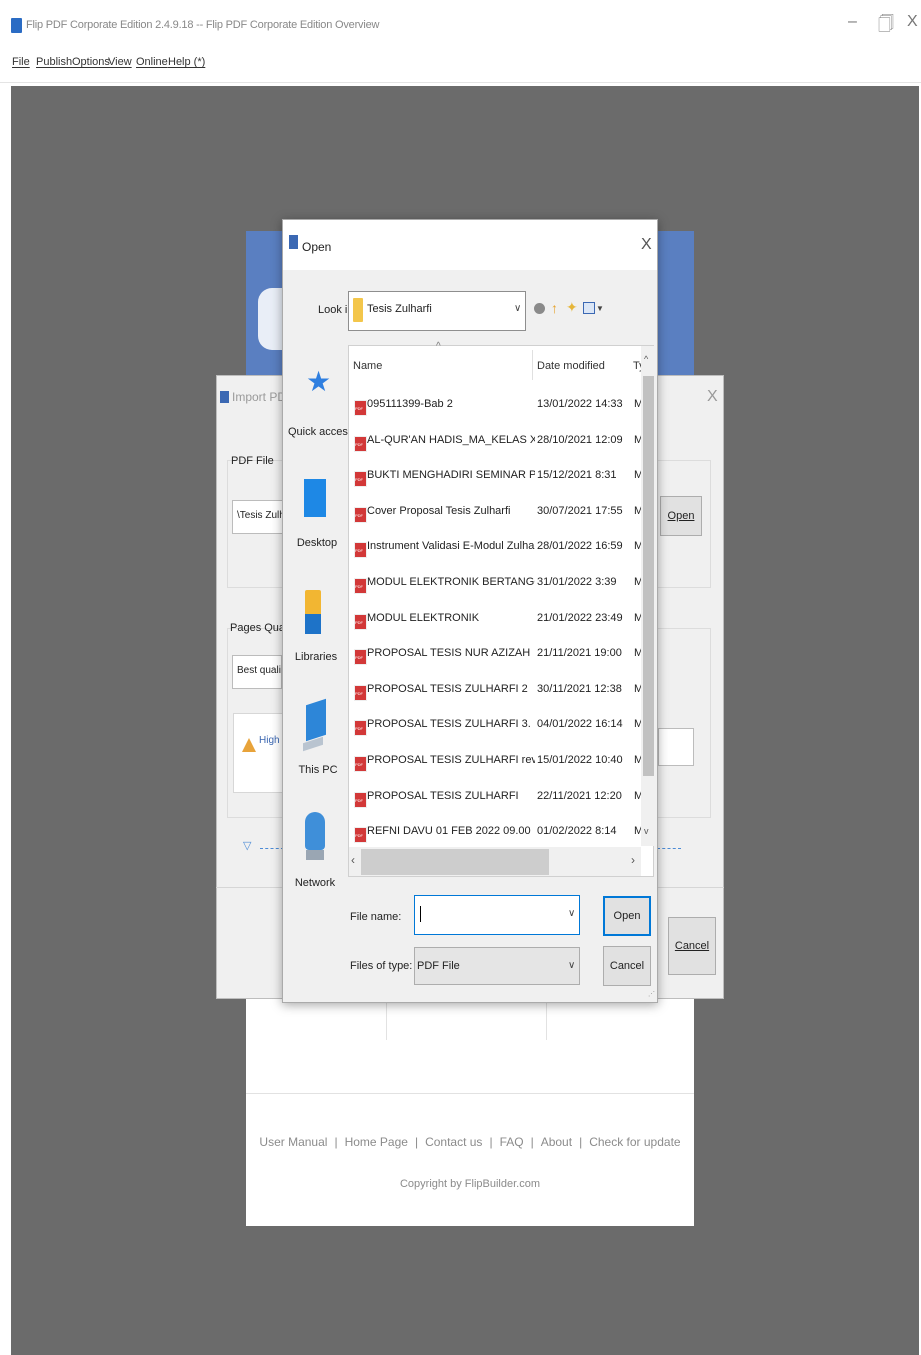 This screenshot has height=1355, width=921. What do you see at coordinates (572, 307) in the screenshot?
I see `new-folder-icon: ✦` at bounding box center [572, 307].